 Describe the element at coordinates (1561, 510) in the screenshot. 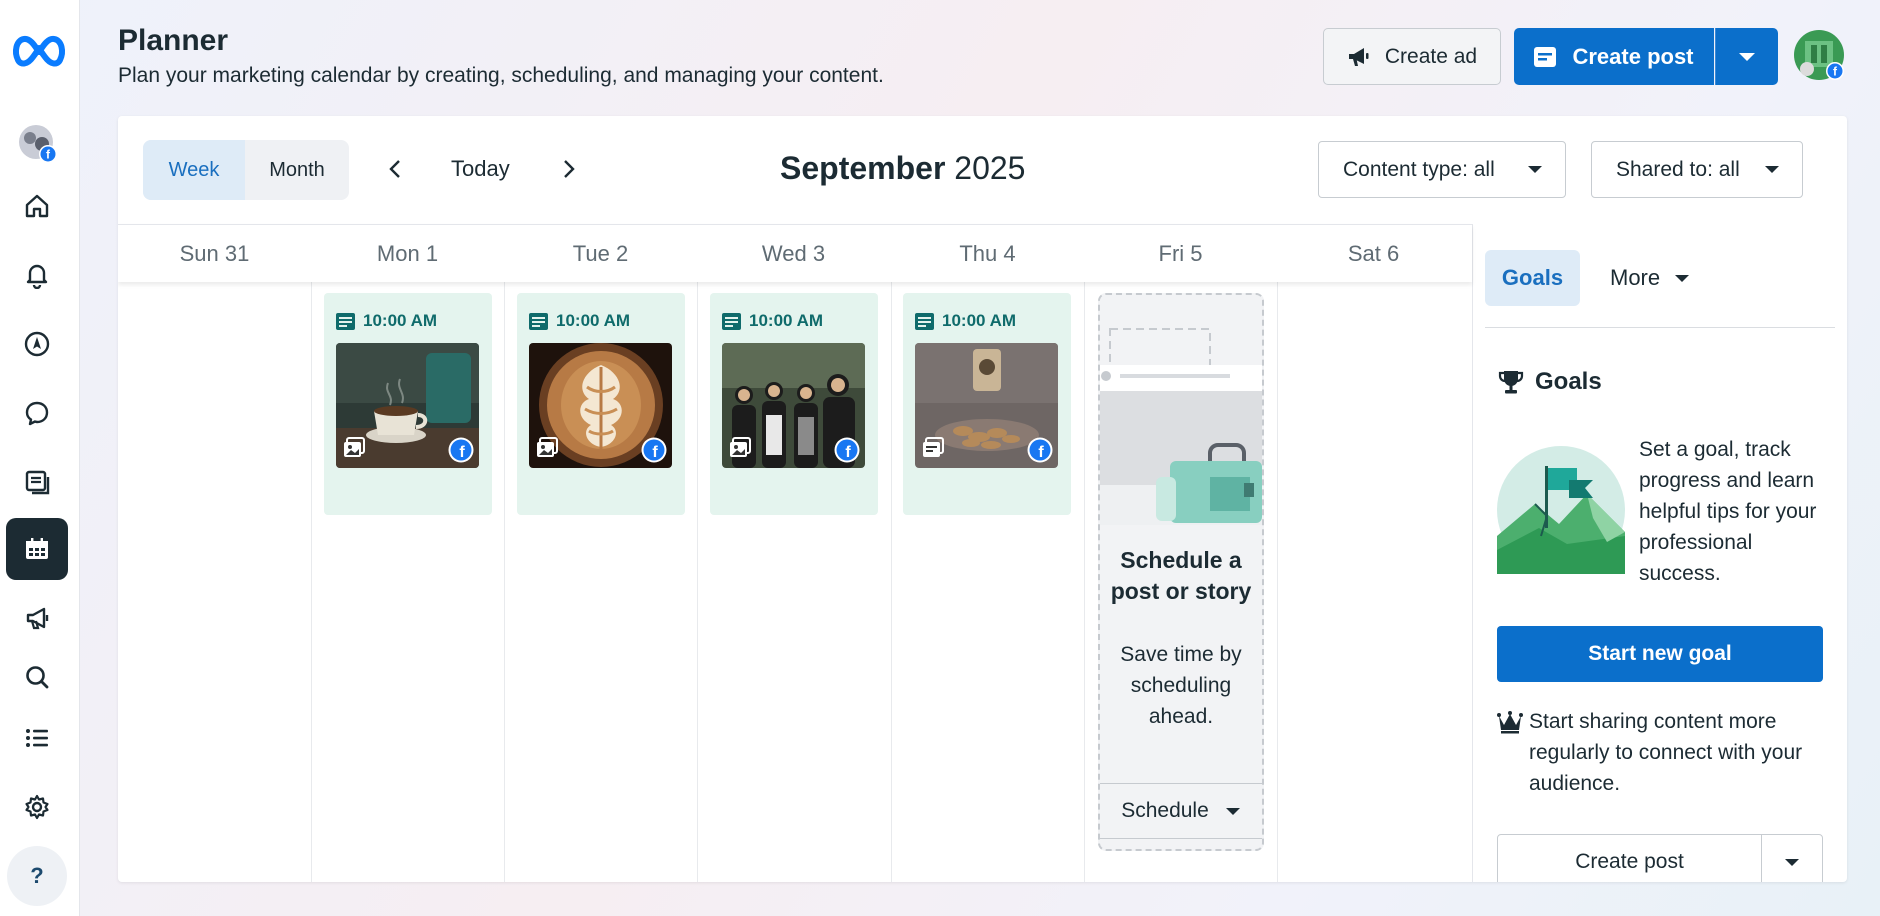

I see `goals-flag-illustration` at that location.